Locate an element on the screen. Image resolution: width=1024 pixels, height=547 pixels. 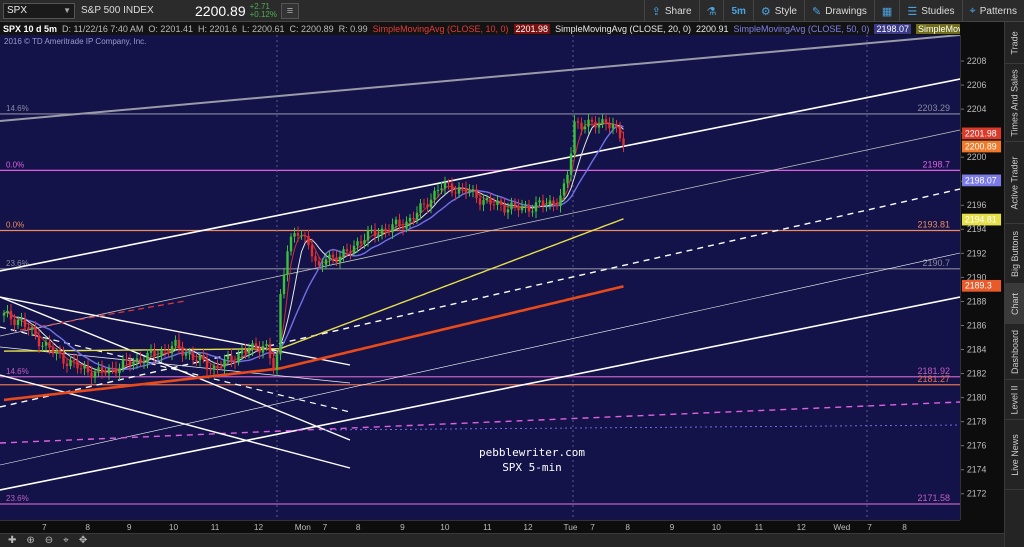
style-button: ⚙ Style is located at coordinates (778, 11).